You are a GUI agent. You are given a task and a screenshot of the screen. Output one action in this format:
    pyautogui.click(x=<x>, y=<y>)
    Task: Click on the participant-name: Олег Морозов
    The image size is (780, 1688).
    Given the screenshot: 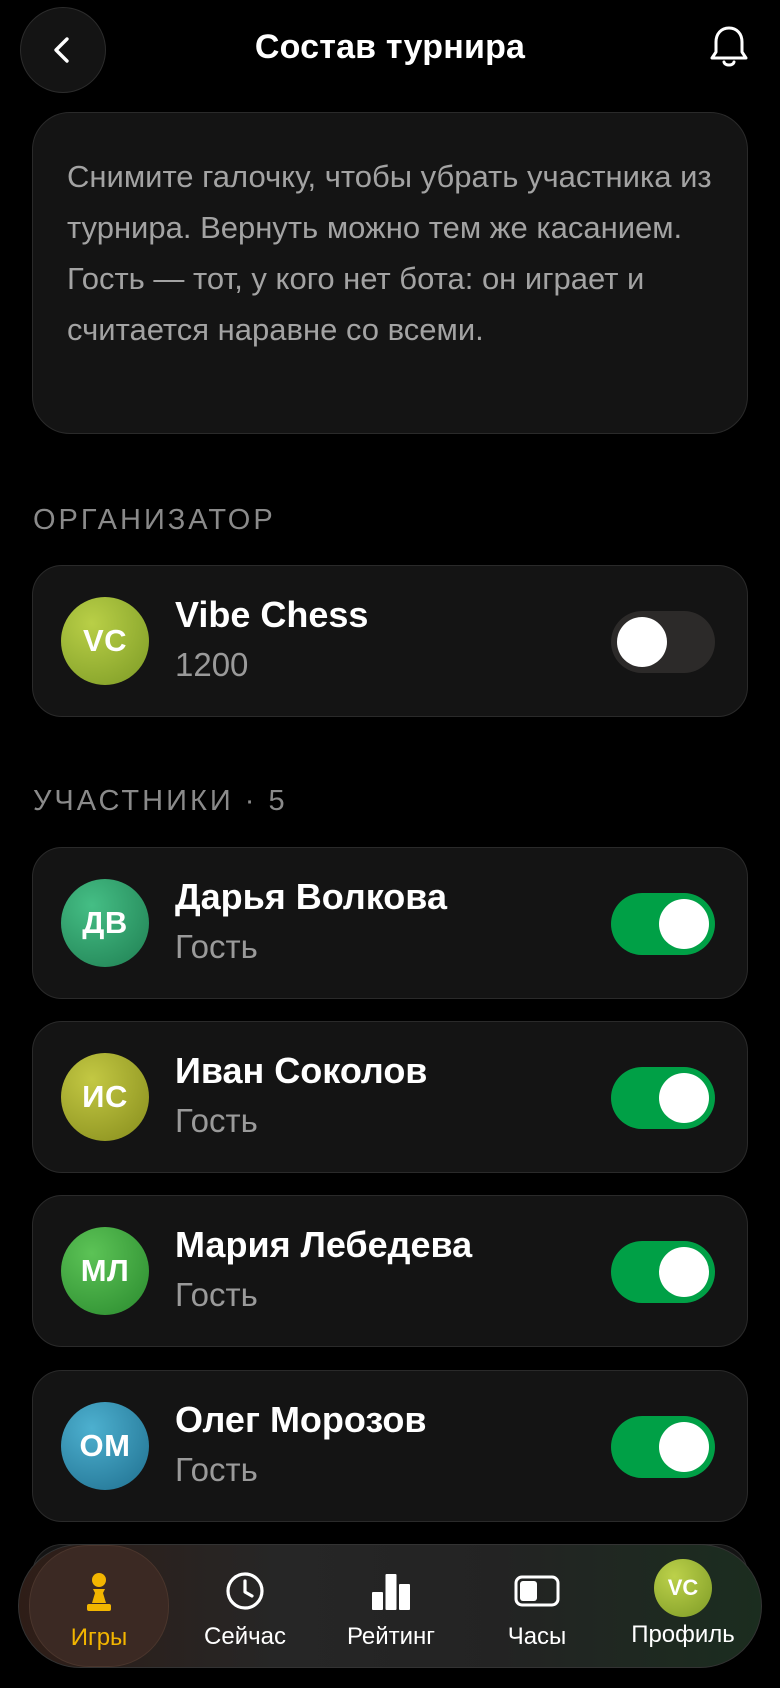 What is the action you would take?
    pyautogui.click(x=301, y=1419)
    